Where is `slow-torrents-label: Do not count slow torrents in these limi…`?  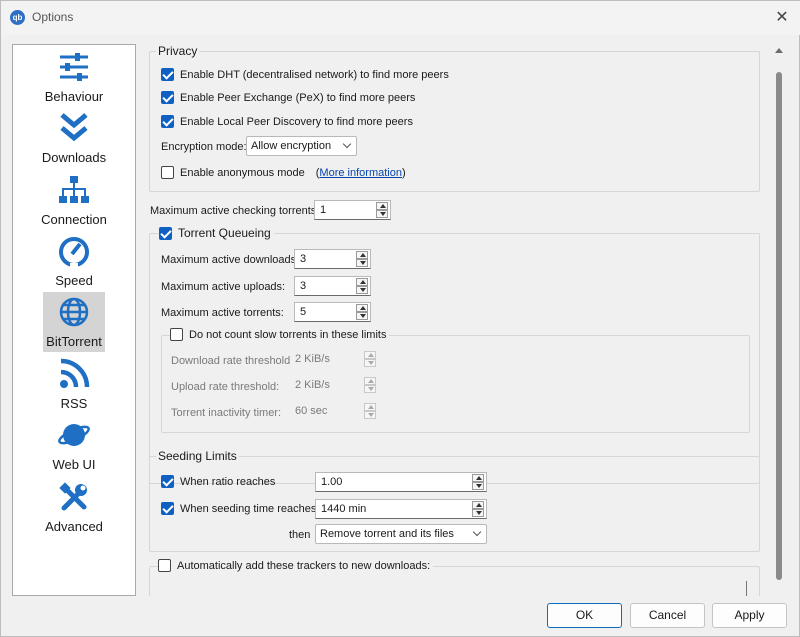 slow-torrents-label: Do not count slow torrents in these limi… is located at coordinates (288, 334).